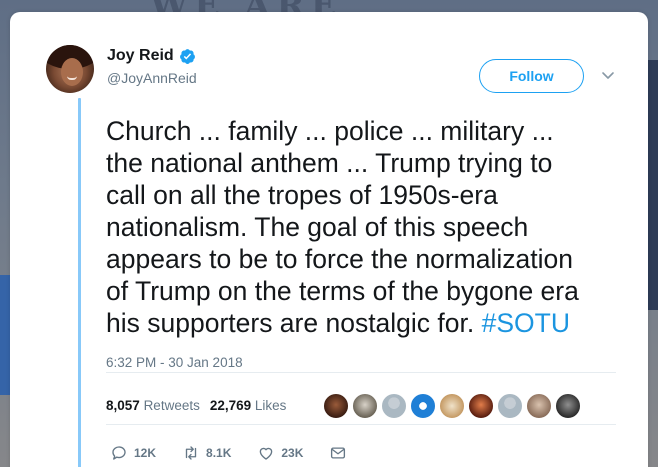 This screenshot has height=467, width=658. I want to click on retweets-stat: 8,057 Retweets, so click(153, 405).